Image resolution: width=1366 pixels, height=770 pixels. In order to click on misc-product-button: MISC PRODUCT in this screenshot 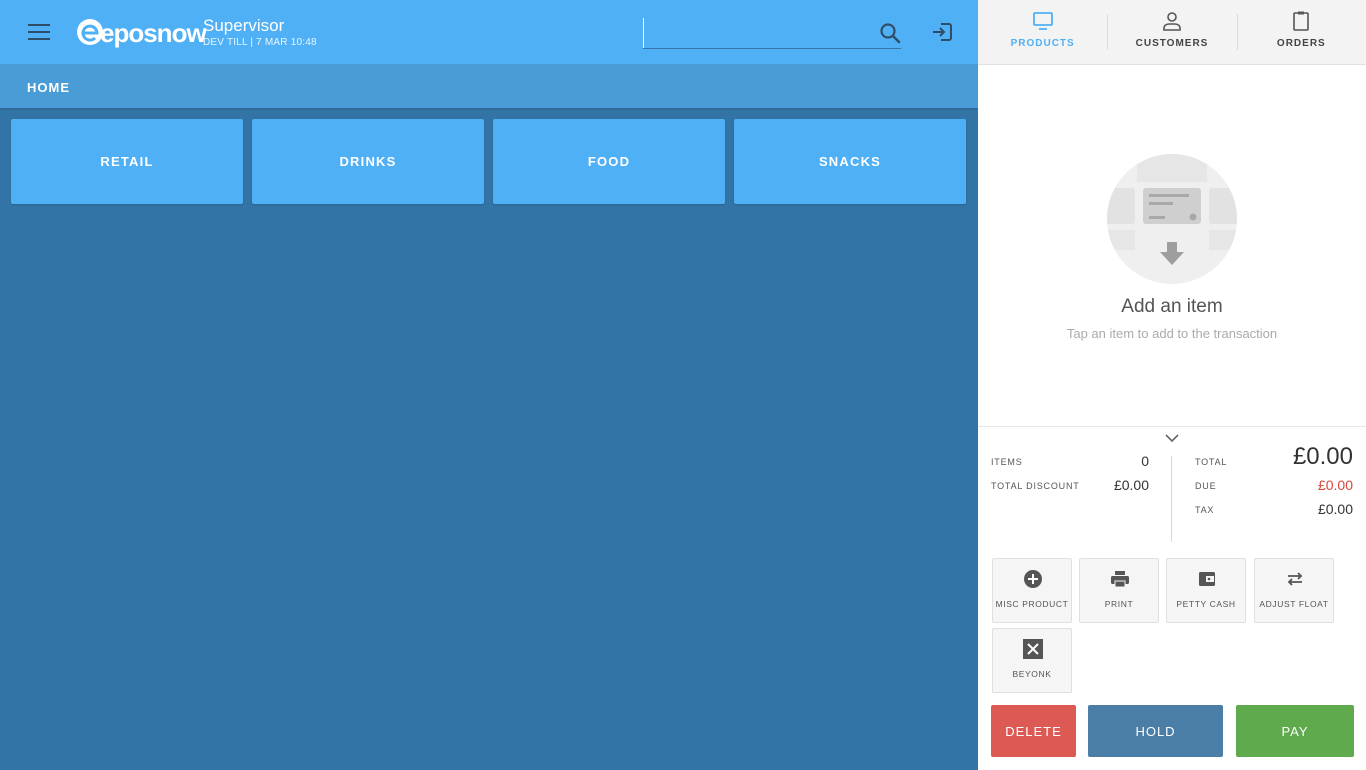, I will do `click(1032, 590)`.